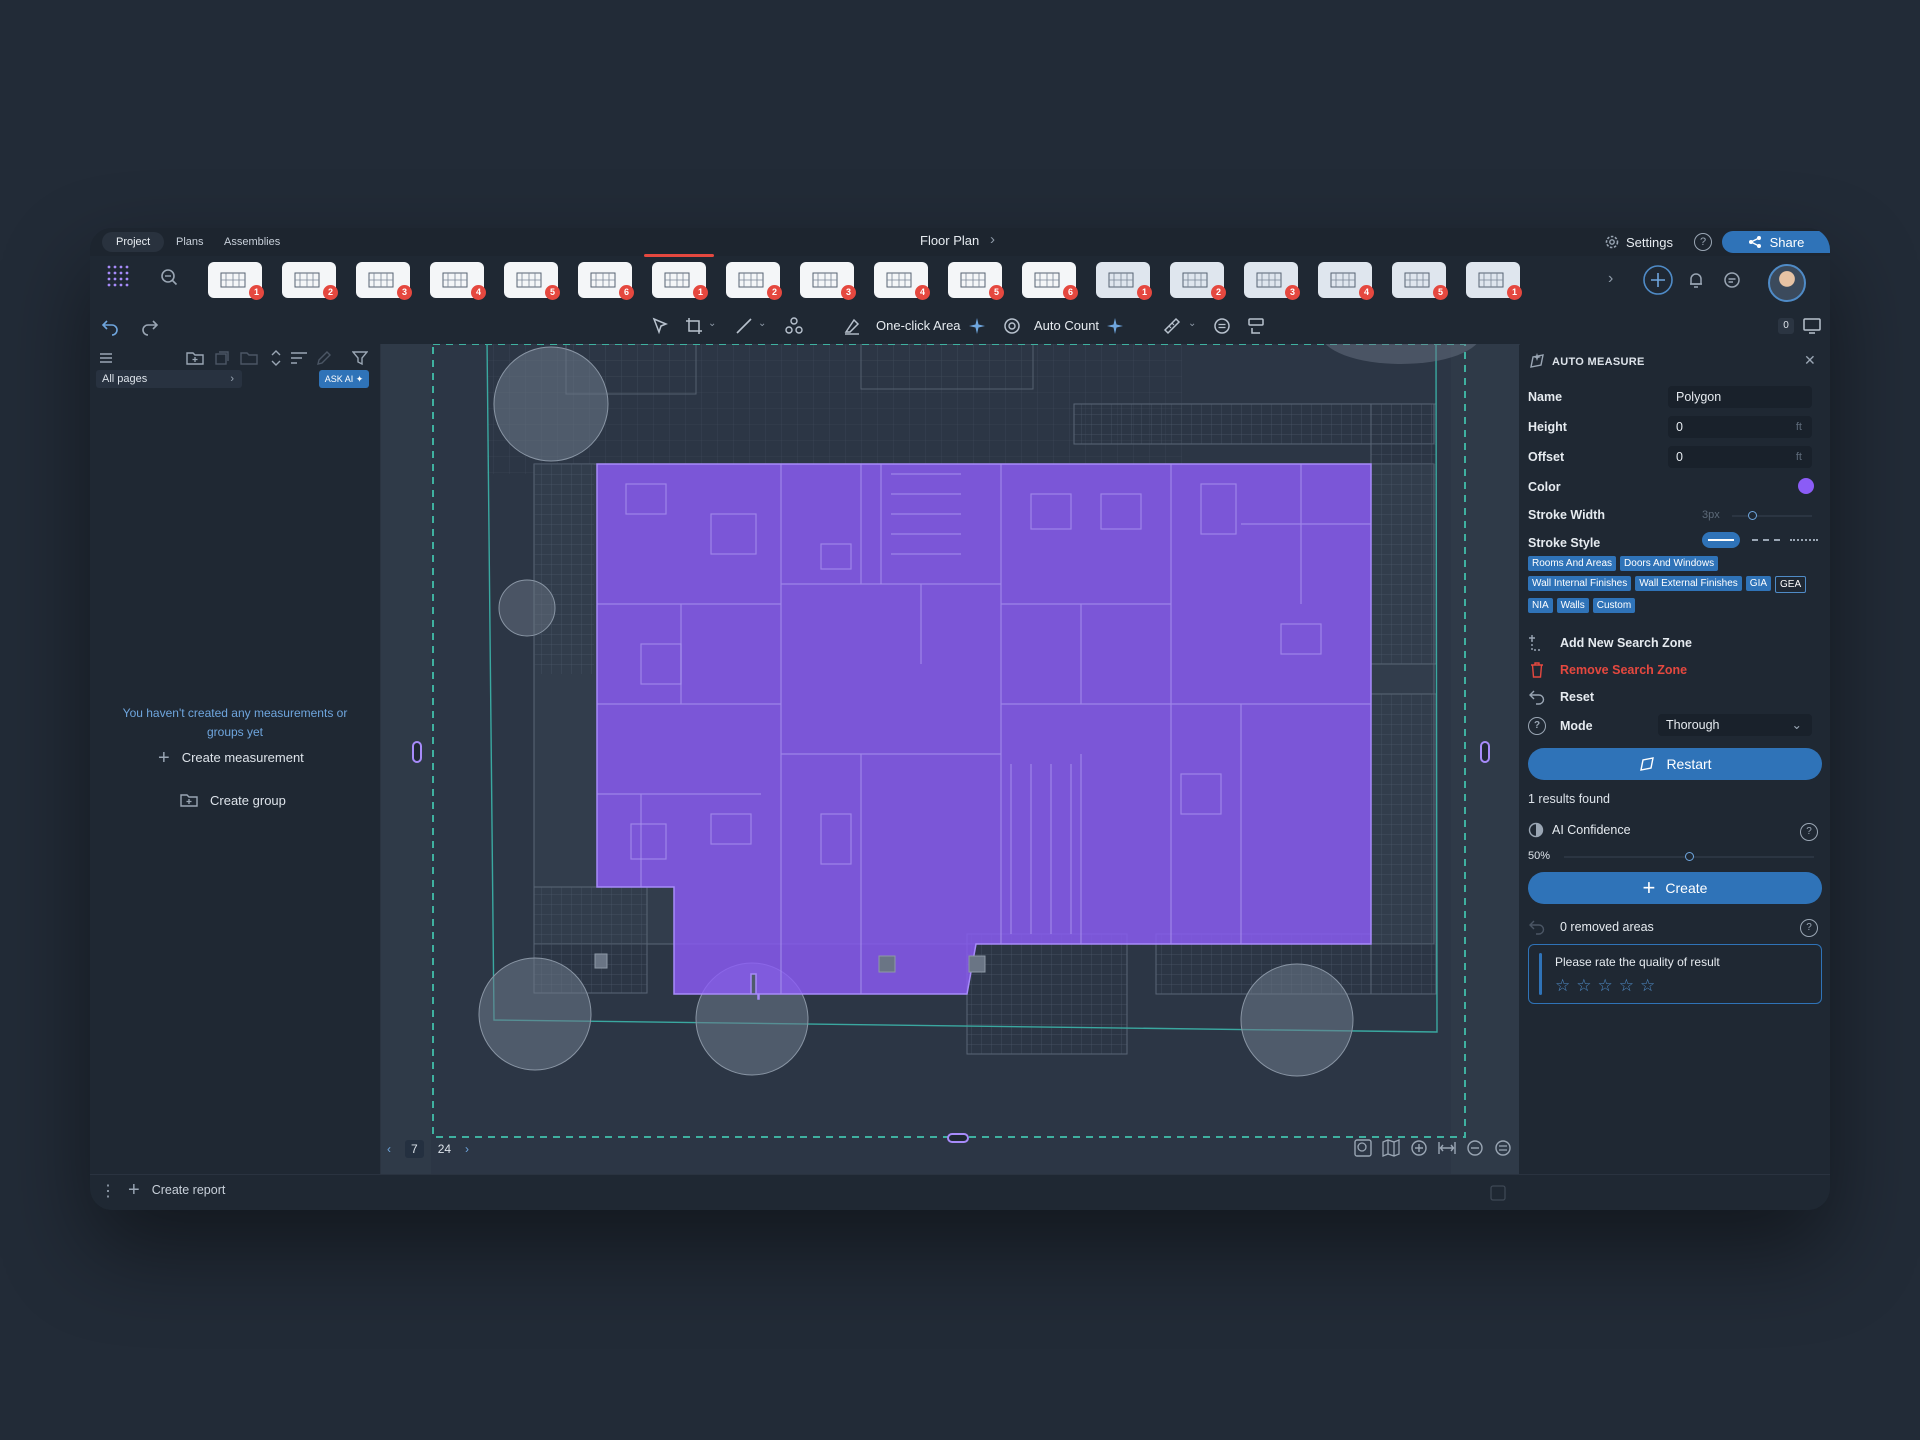 This screenshot has width=1920, height=1440. Describe the element at coordinates (389, 1149) in the screenshot. I see `previous-page-icon: ‹` at that location.